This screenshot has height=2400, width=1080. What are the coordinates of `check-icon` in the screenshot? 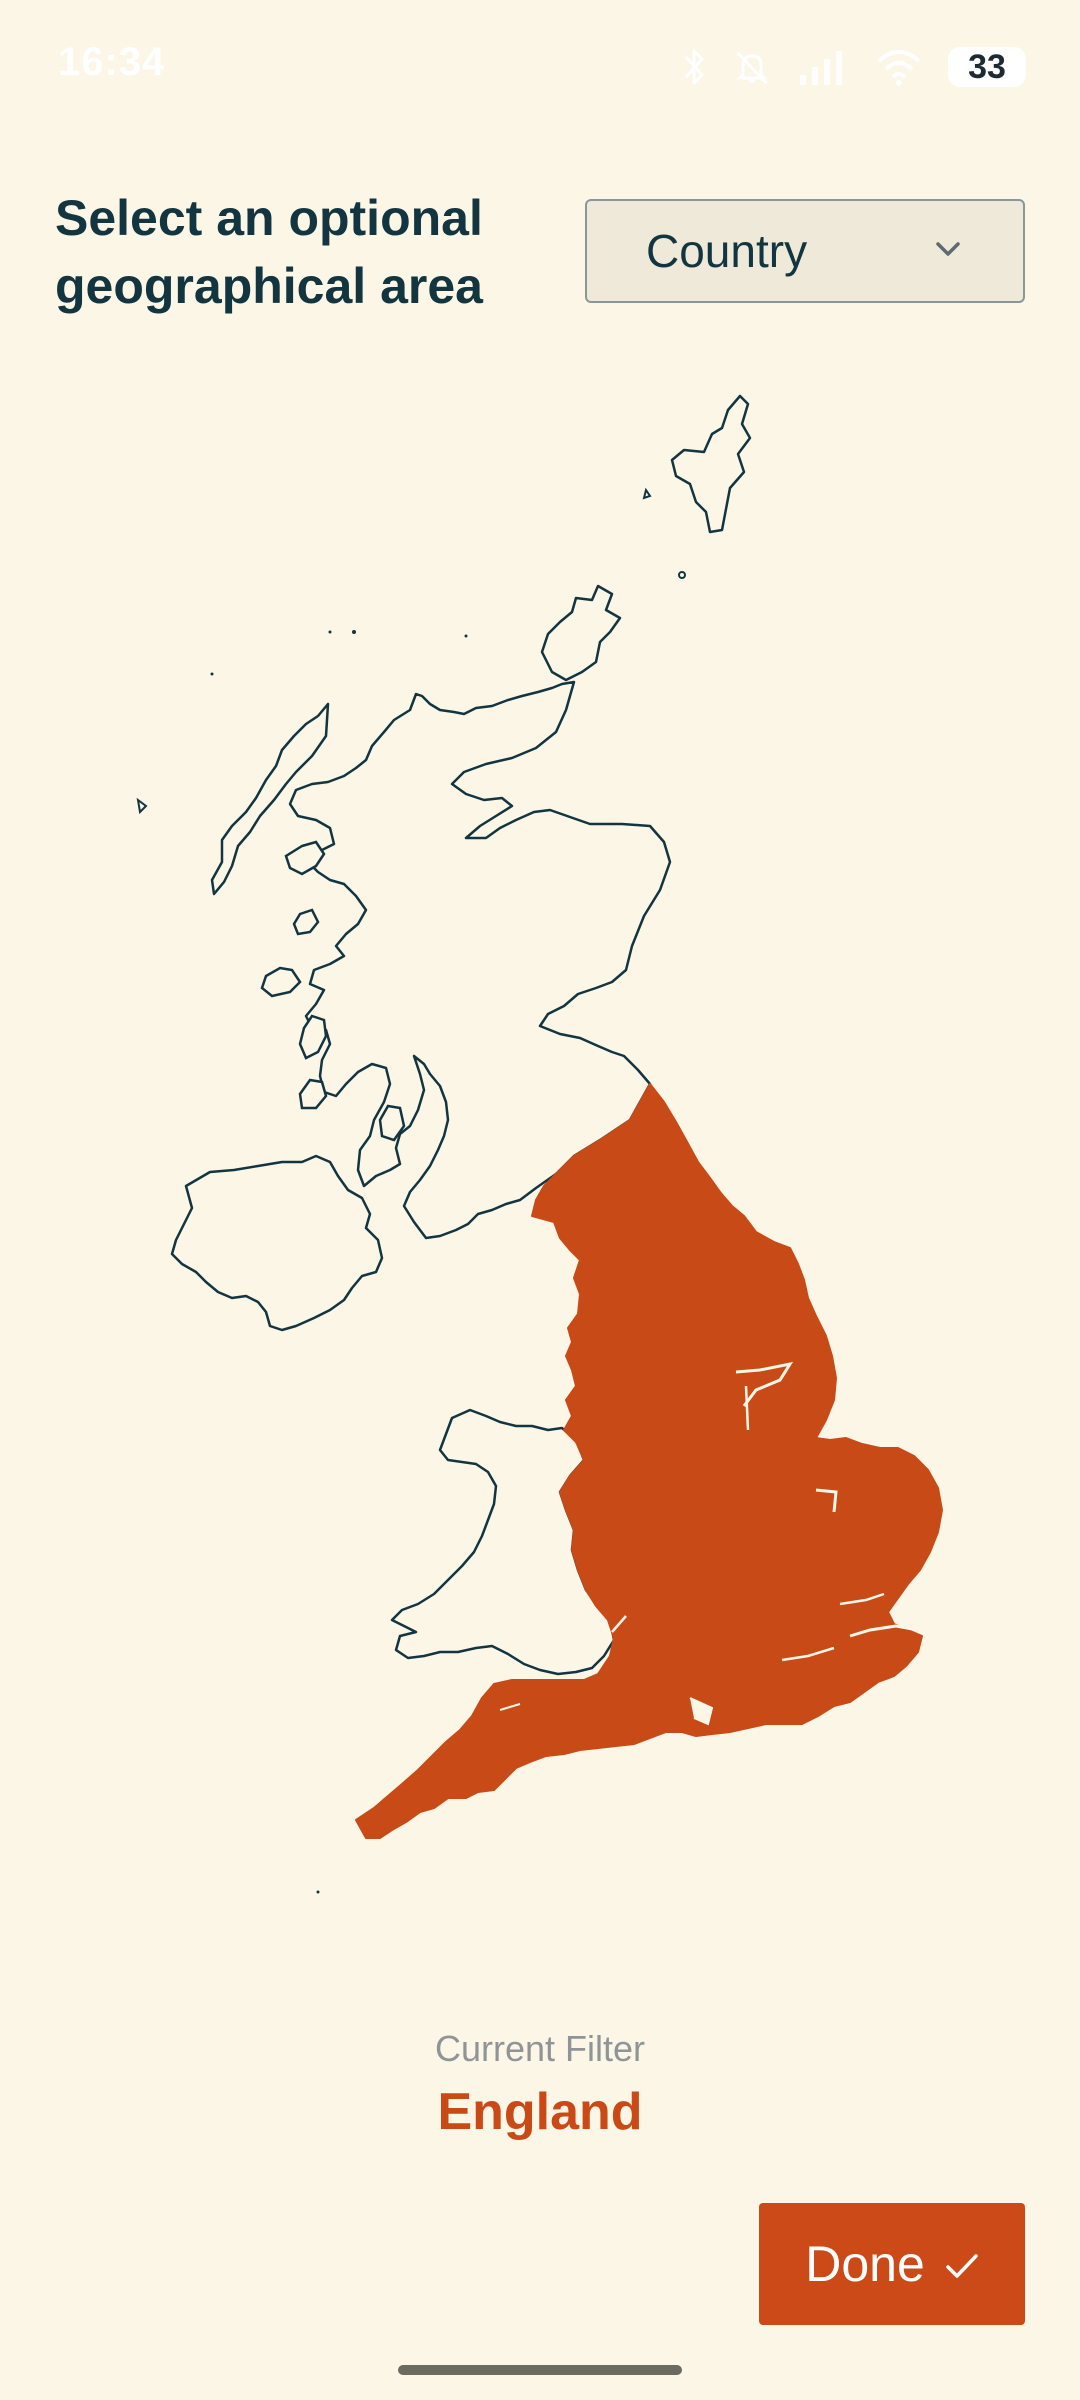 It's located at (962, 2264).